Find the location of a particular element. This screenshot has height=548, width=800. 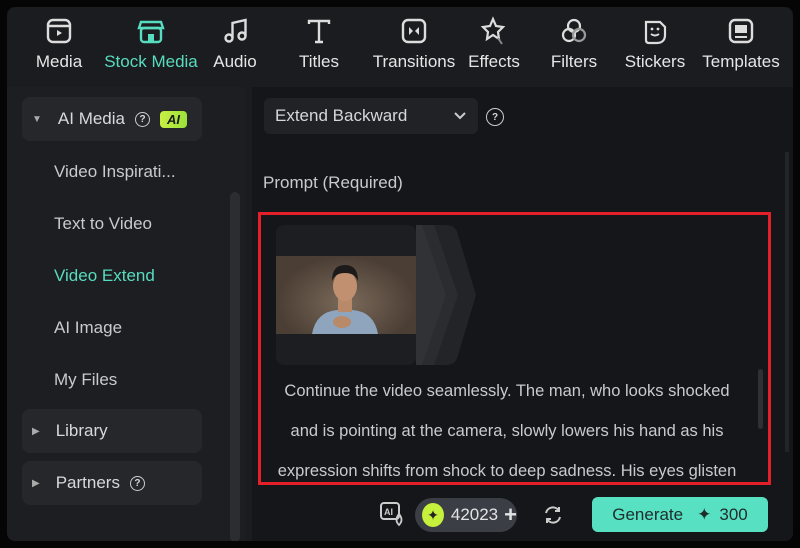

library-label: Library is located at coordinates (81, 430).